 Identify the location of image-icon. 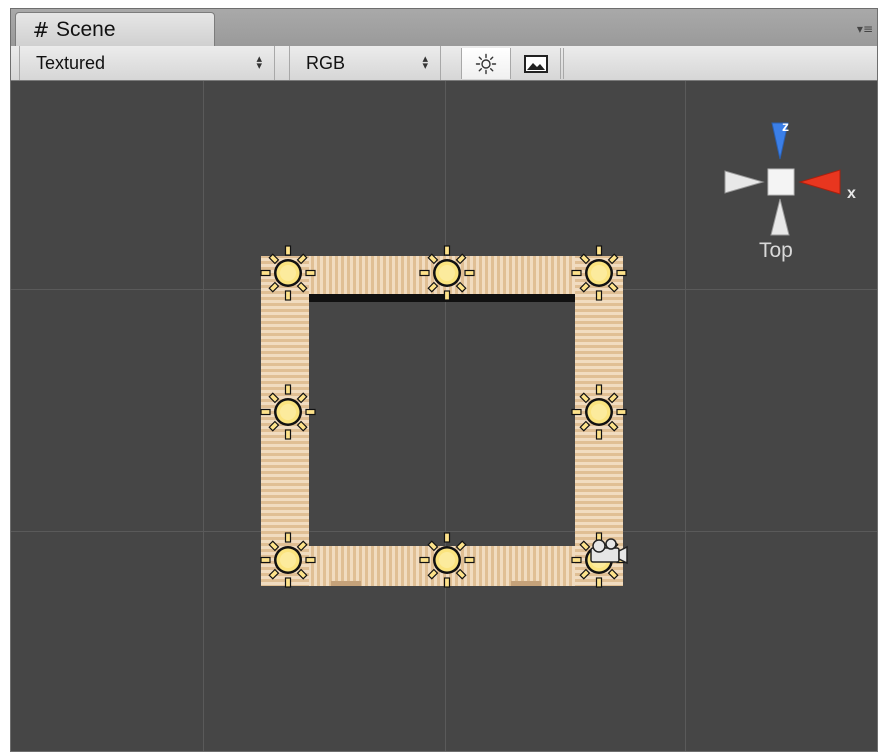
(535, 63).